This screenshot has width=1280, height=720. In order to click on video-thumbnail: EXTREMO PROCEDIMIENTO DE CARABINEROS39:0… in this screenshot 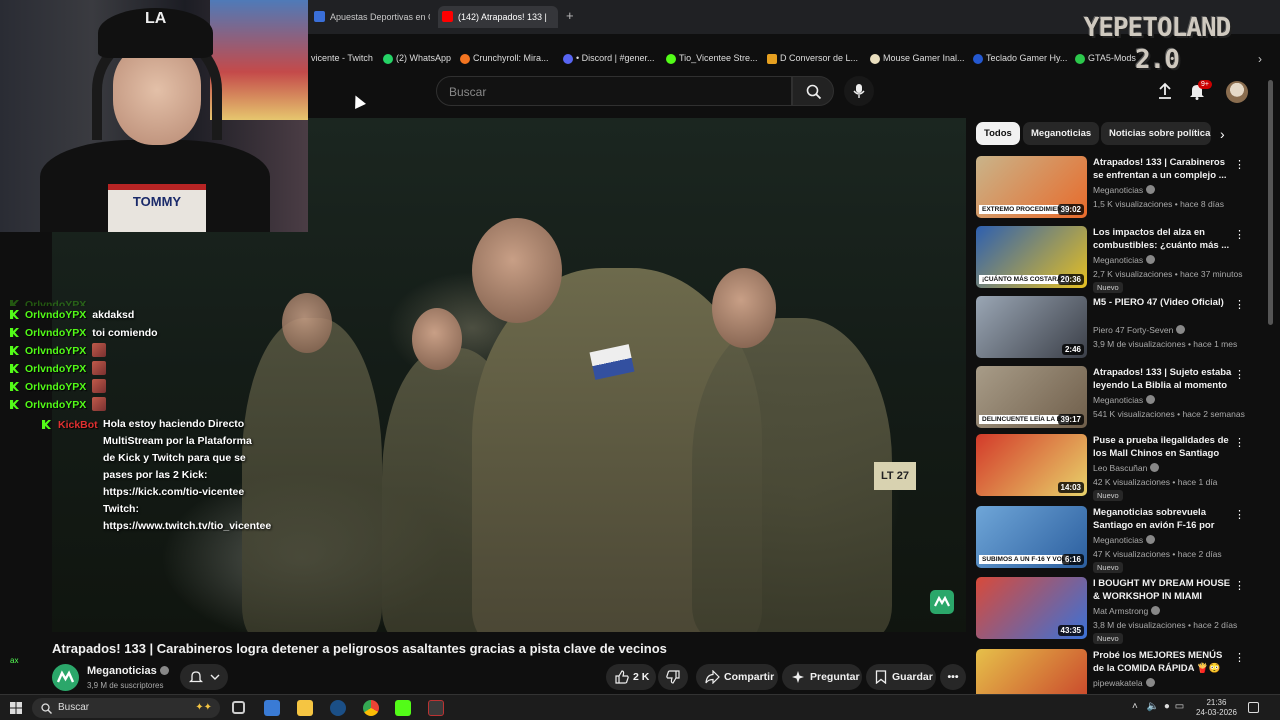, I will do `click(1031, 187)`.